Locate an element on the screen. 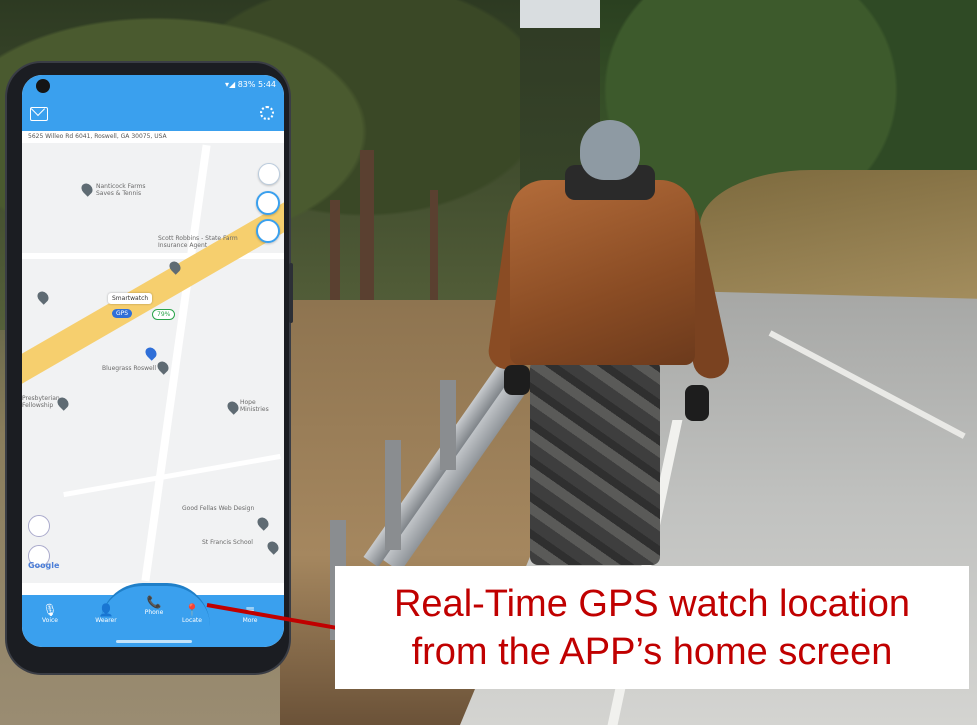 This screenshot has width=977, height=725. nav-wearer: 👤 Wearer is located at coordinates (106, 613).